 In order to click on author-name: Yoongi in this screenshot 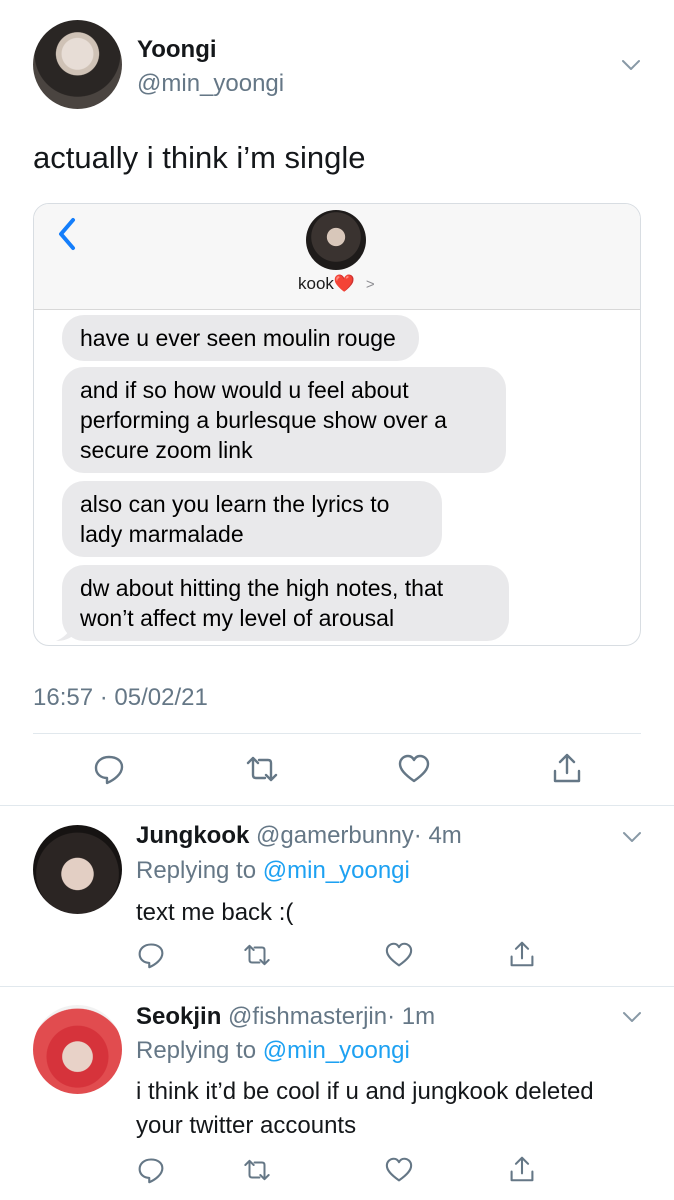, I will do `click(177, 50)`.